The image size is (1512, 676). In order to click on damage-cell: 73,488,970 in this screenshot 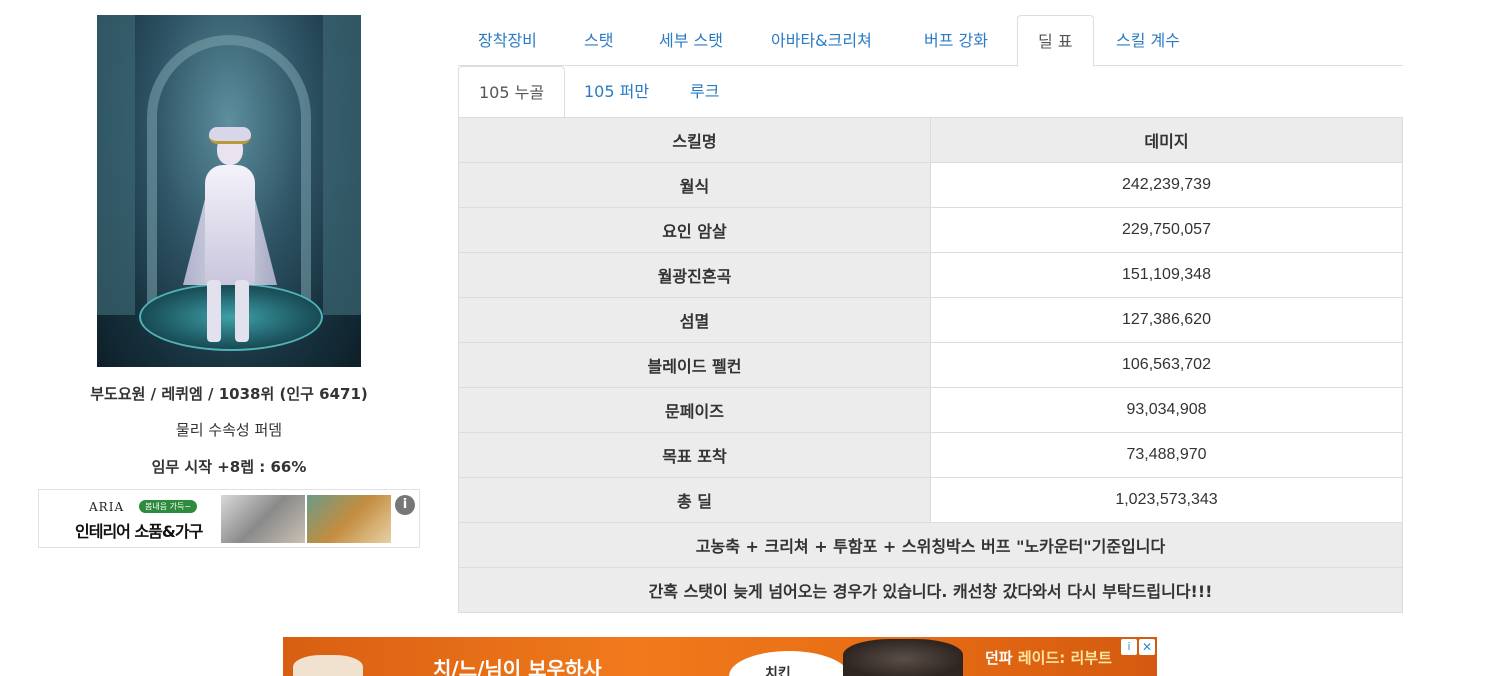, I will do `click(1166, 455)`.